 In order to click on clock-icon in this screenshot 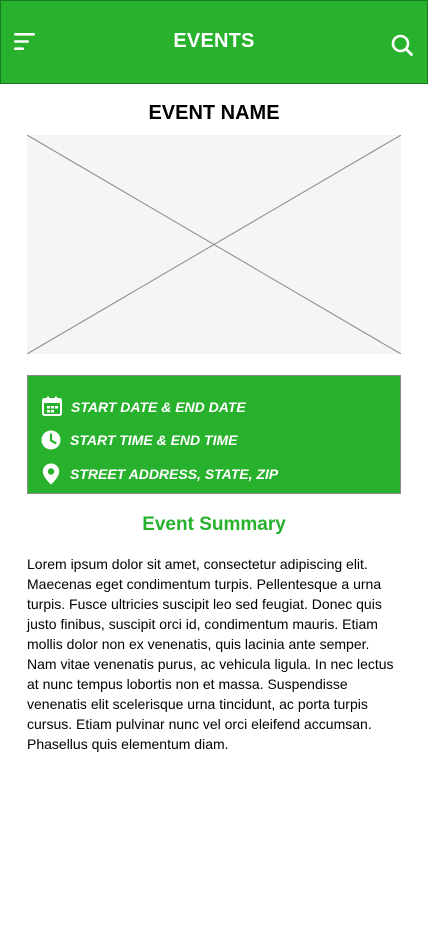, I will do `click(51, 440)`.